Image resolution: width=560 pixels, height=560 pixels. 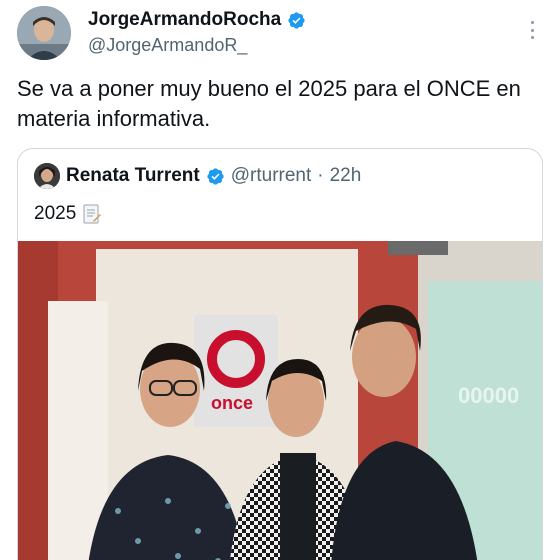 I want to click on quoted-tweet-time: 22h, so click(x=346, y=176).